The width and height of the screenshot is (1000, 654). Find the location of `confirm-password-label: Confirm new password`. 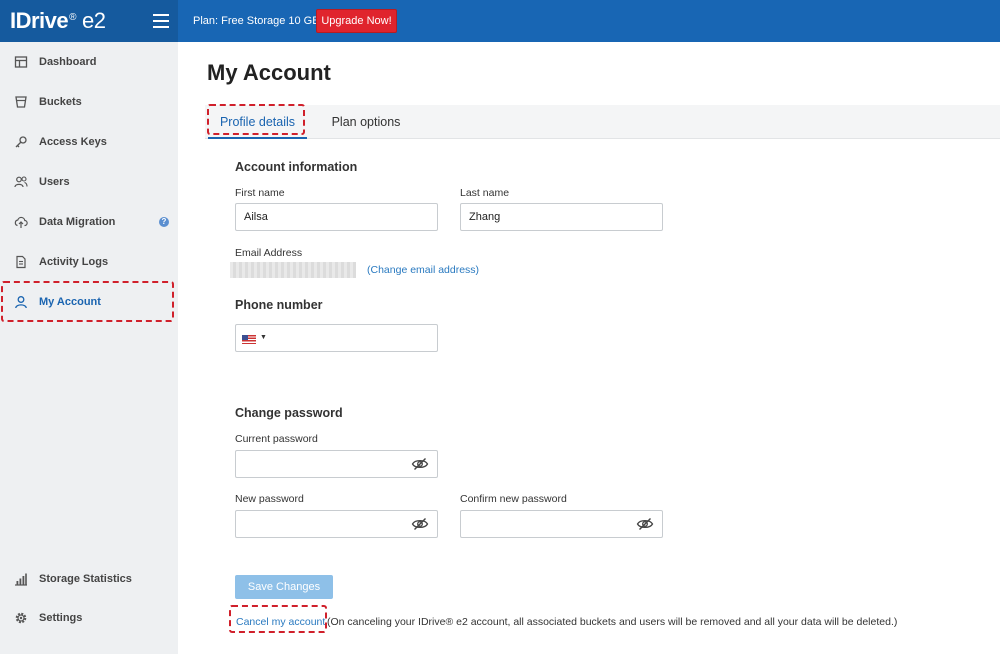

confirm-password-label: Confirm new password is located at coordinates (513, 499).